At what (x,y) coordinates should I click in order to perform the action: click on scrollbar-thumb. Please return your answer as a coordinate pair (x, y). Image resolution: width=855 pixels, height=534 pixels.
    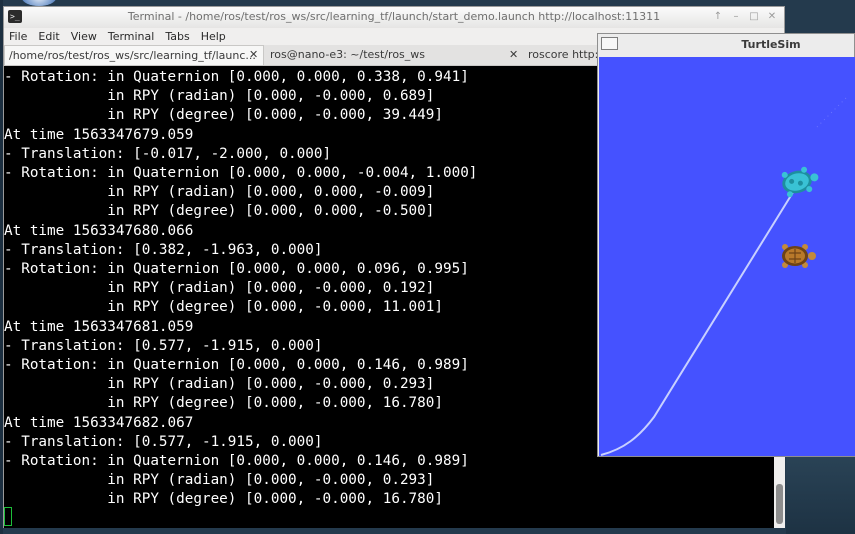
    Looking at the image, I should click on (779, 504).